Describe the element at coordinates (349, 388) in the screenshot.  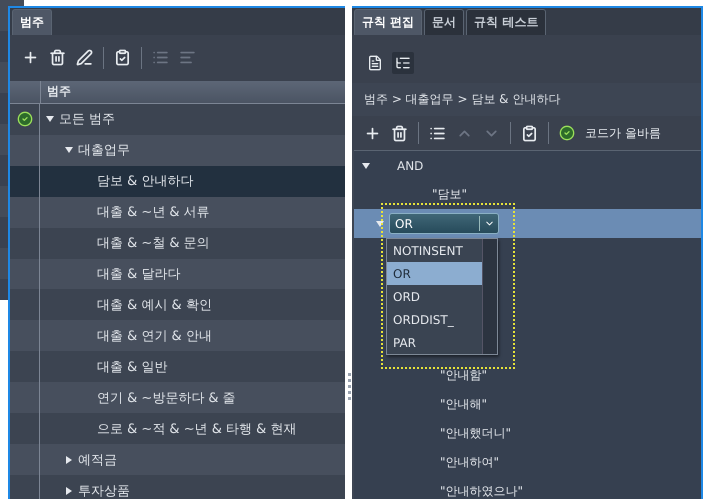
I see `splitter-handle` at that location.